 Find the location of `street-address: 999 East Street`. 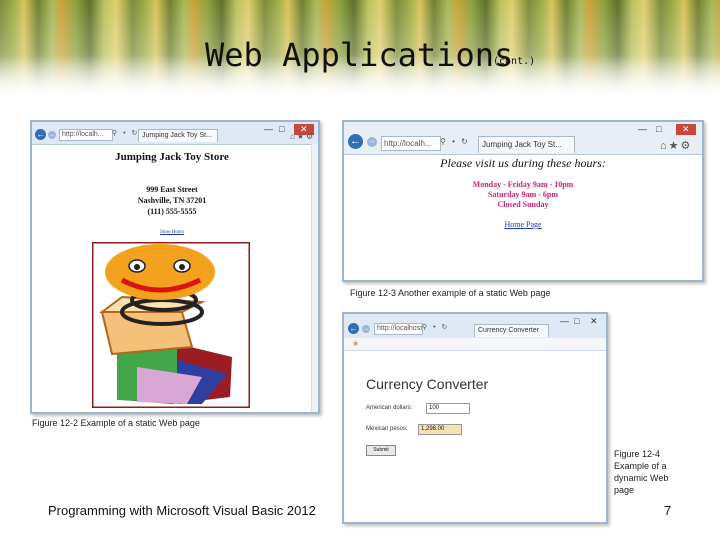

street-address: 999 East Street is located at coordinates (172, 189).